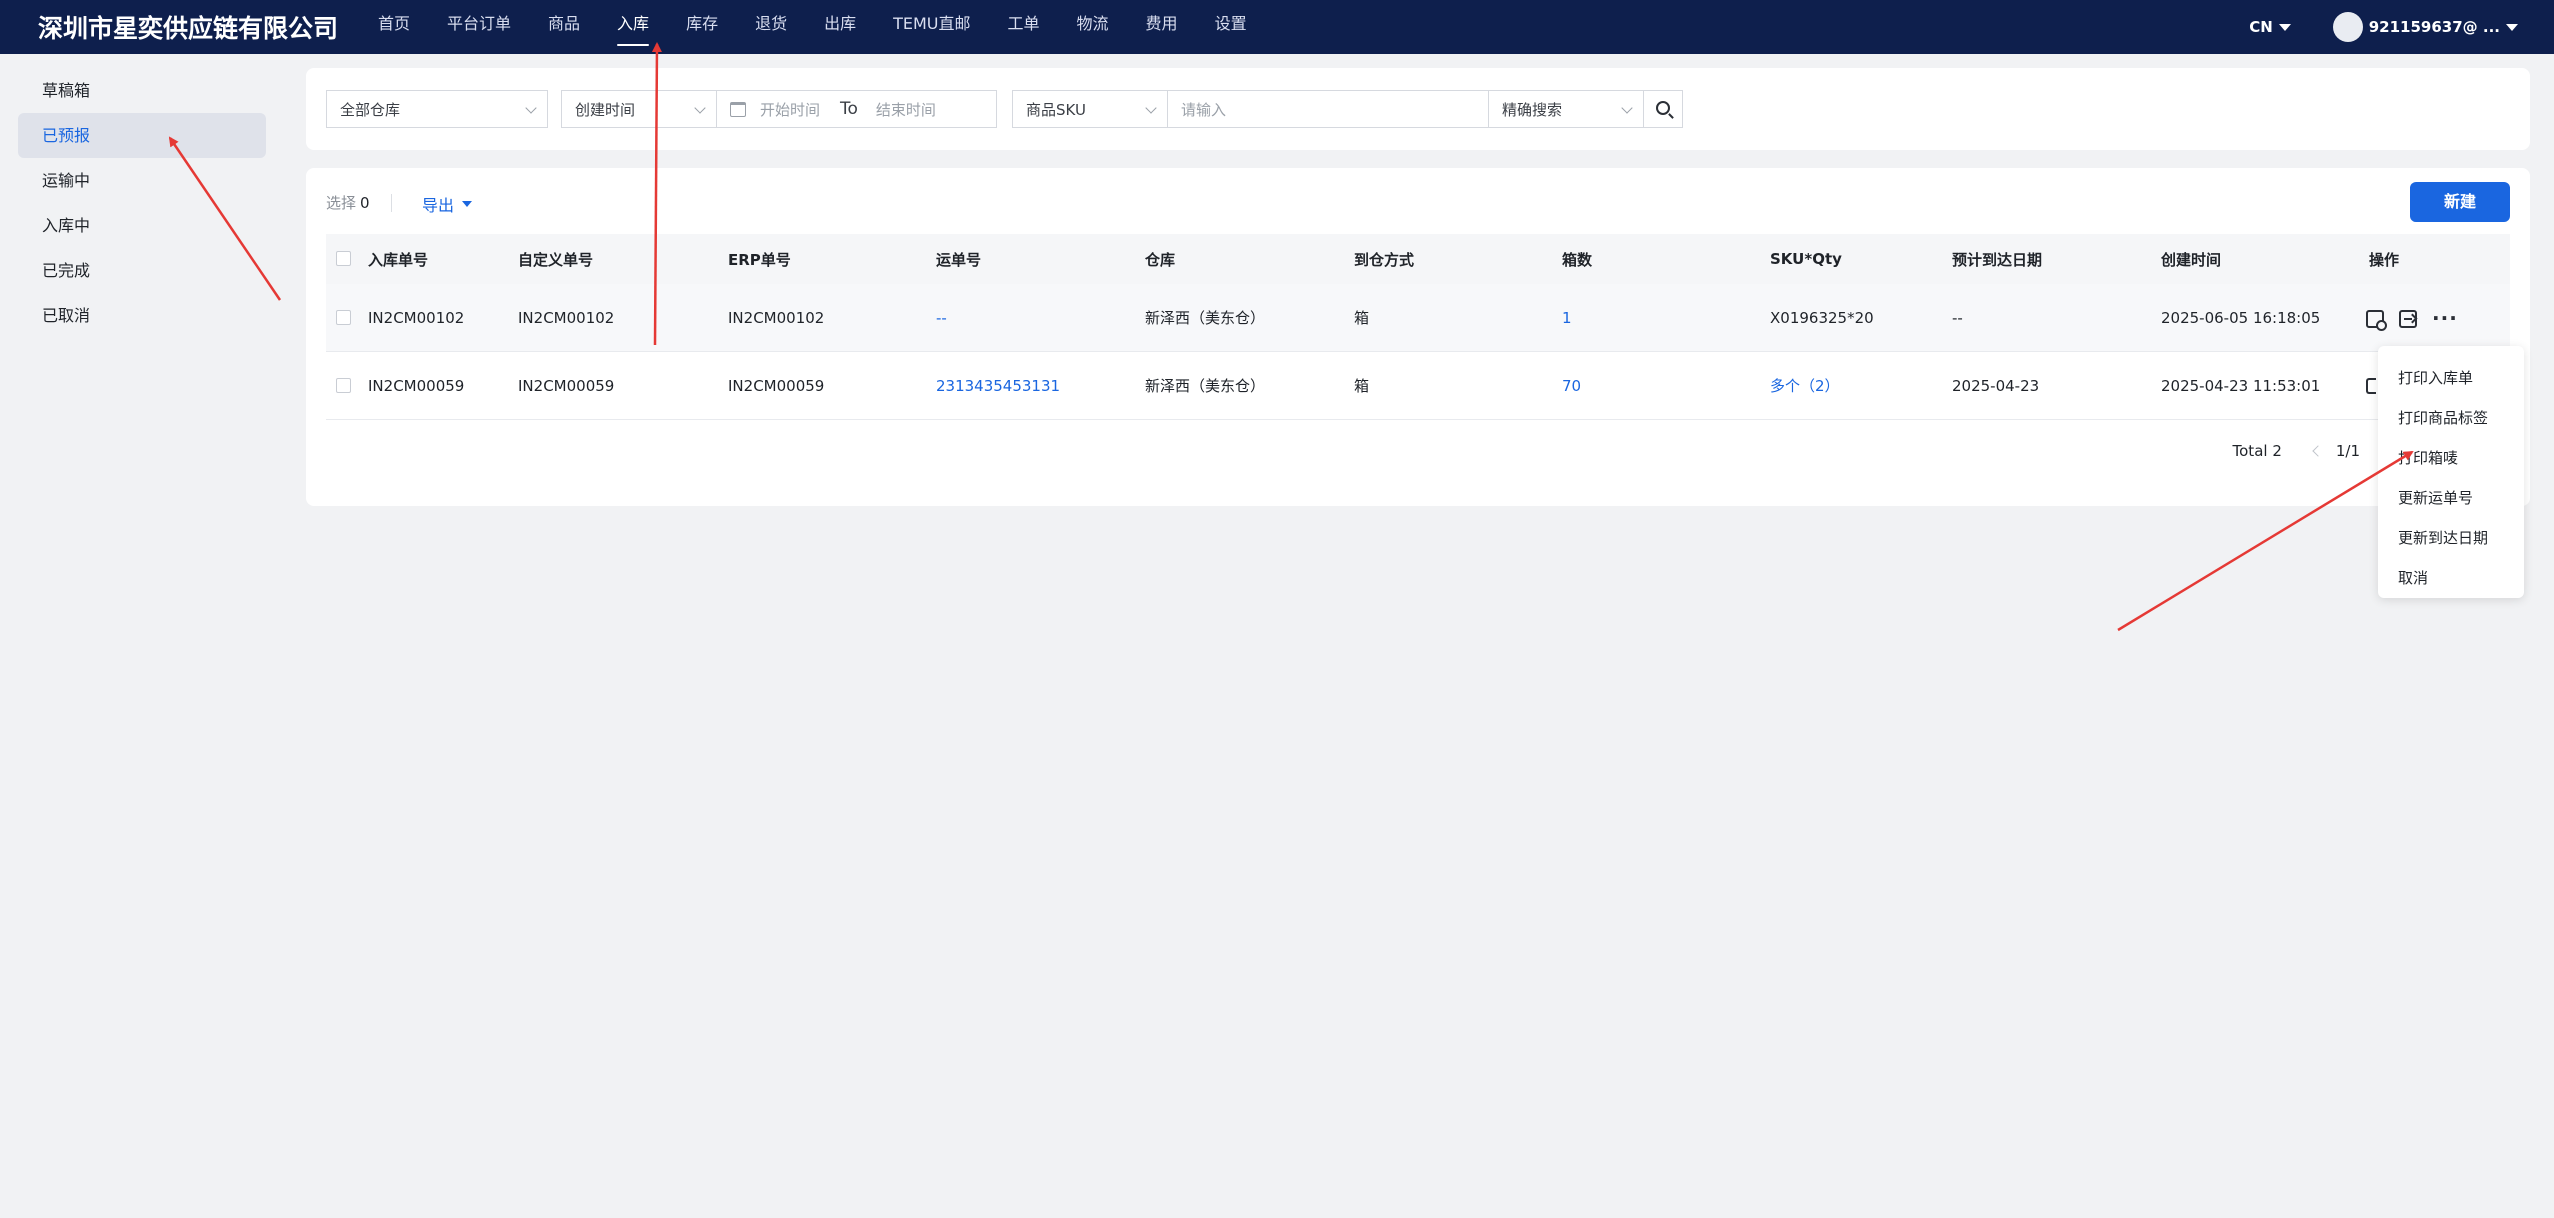 This screenshot has width=2554, height=1218. What do you see at coordinates (2241, 317) in the screenshot?
I see `created-at: 2025-06-05 16:18:05` at bounding box center [2241, 317].